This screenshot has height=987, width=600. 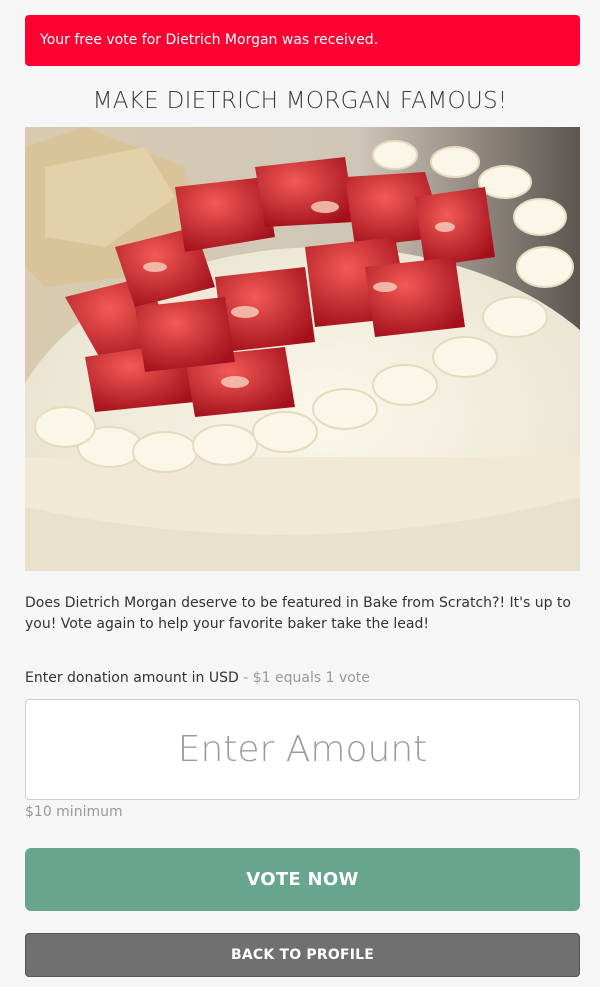 What do you see at coordinates (304, 678) in the screenshot?
I see `donation-hint: - $1 equals 1 vote` at bounding box center [304, 678].